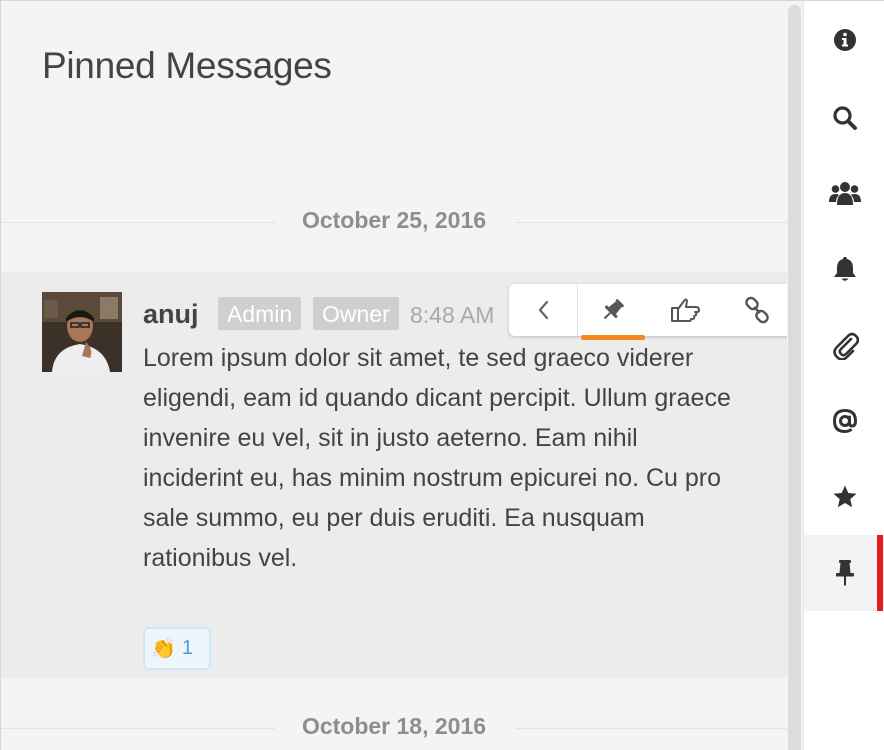 This screenshot has width=884, height=750. Describe the element at coordinates (177, 648) in the screenshot. I see `reaction-button: 👏 1` at that location.